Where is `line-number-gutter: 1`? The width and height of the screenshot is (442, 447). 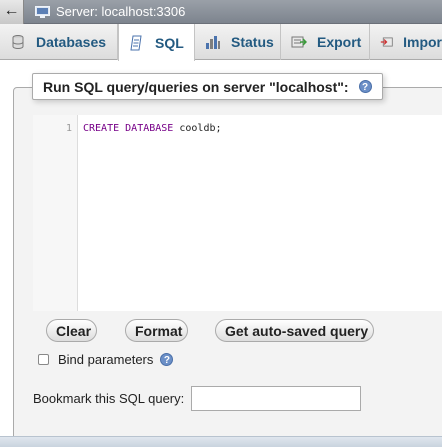 line-number-gutter: 1 is located at coordinates (55, 213).